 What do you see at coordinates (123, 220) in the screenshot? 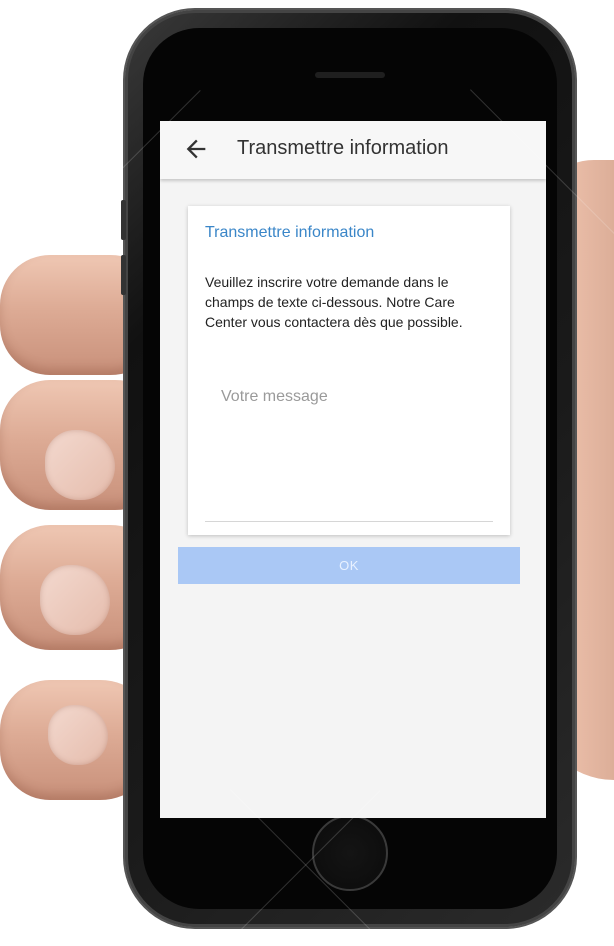
I see `volume-up-button` at bounding box center [123, 220].